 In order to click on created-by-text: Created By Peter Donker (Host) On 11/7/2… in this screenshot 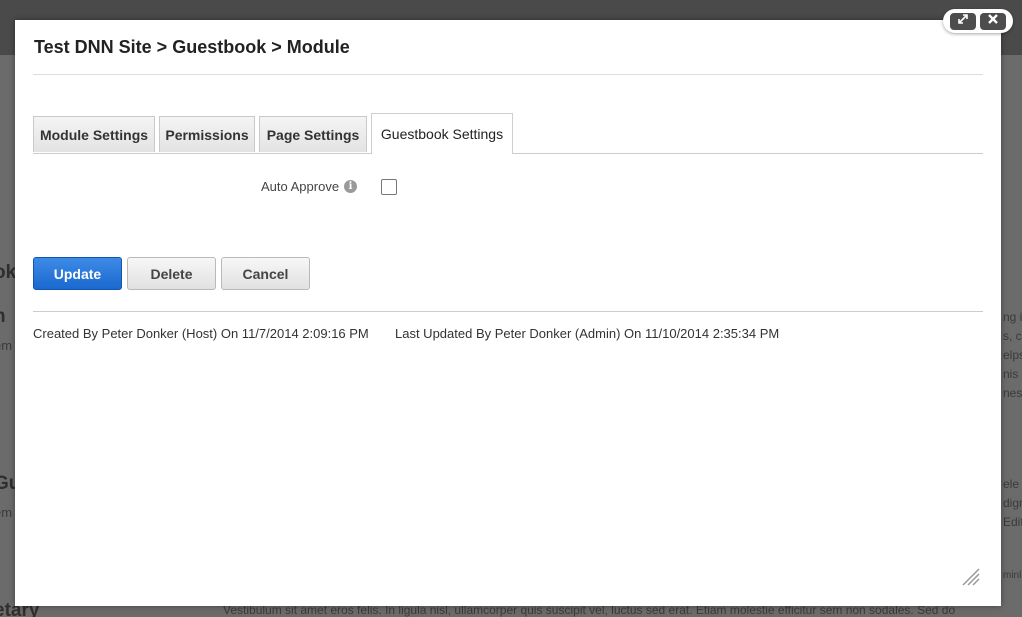, I will do `click(201, 333)`.